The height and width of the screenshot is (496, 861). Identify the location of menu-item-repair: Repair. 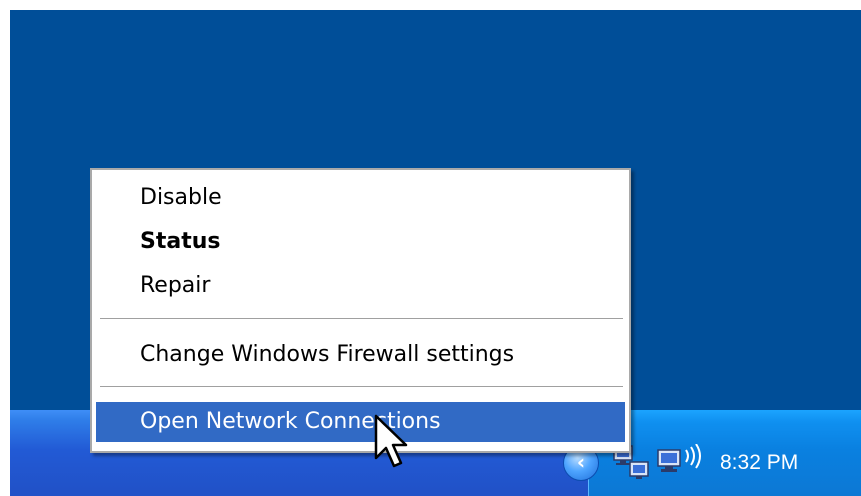
(360, 286).